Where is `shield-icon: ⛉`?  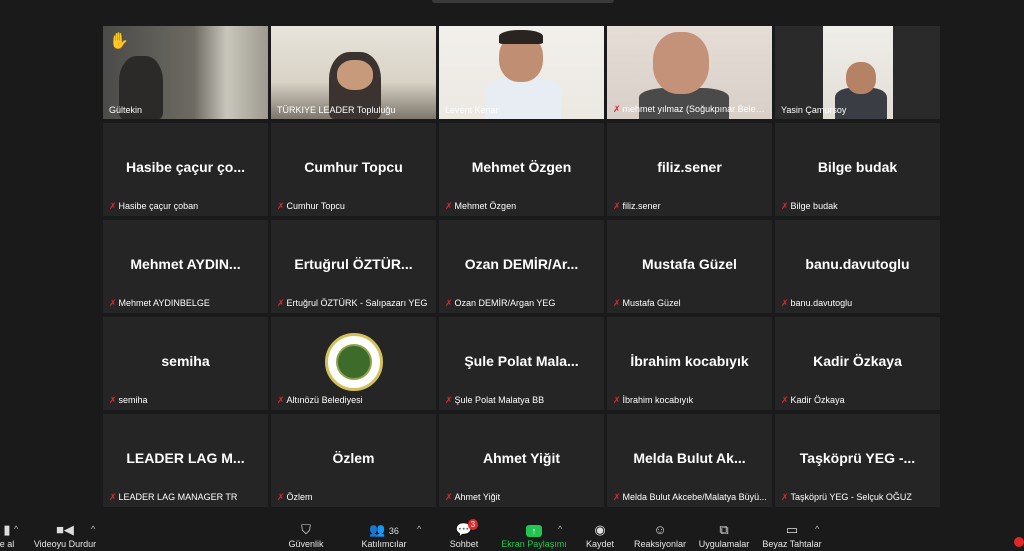
shield-icon: ⛉ is located at coordinates (306, 529).